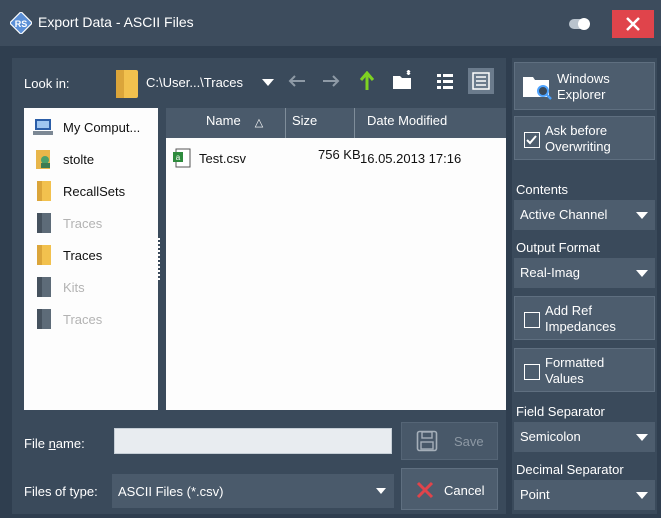 Image resolution: width=661 pixels, height=518 pixels. What do you see at coordinates (171, 491) in the screenshot?
I see `file-type-value: ASCII Files (*.csv)` at bounding box center [171, 491].